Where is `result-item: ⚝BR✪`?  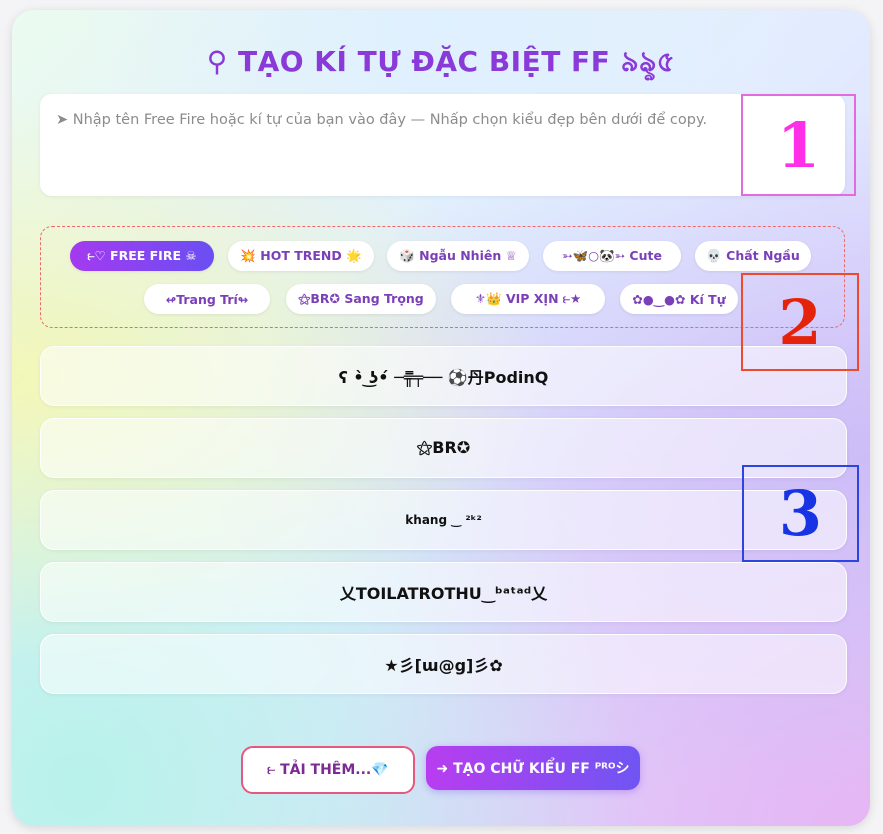
result-item: ⚝BR✪ is located at coordinates (443, 448).